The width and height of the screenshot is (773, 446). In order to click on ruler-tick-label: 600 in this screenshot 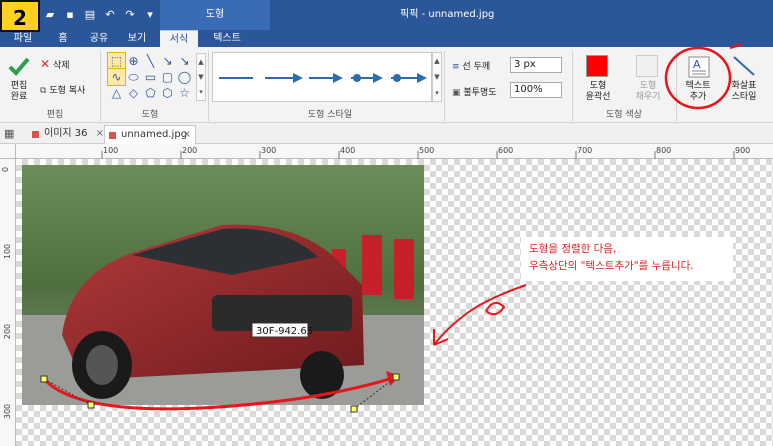, I will do `click(506, 150)`.